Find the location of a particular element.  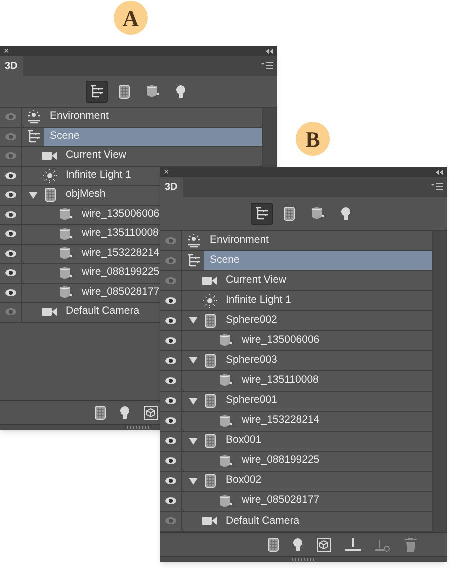

label-badge: A is located at coordinates (131, 18).